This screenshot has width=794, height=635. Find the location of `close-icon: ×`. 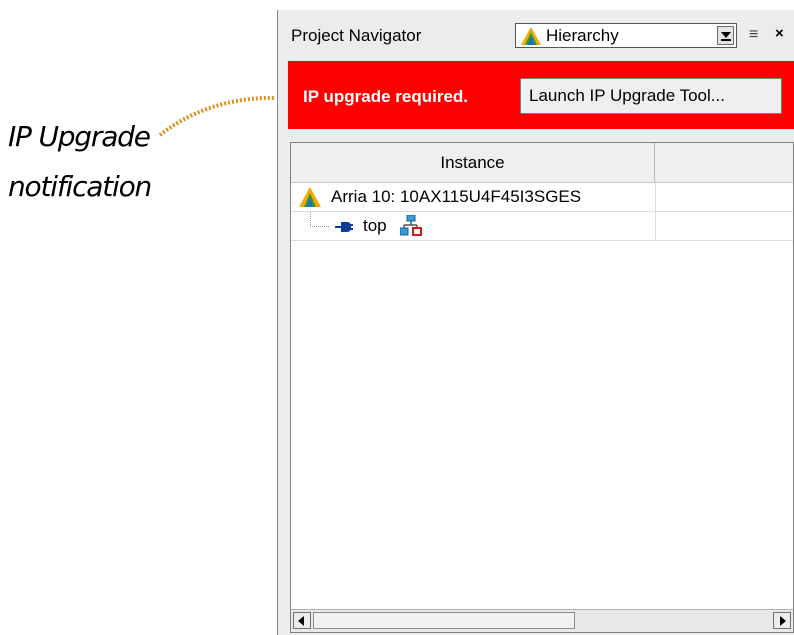

close-icon: × is located at coordinates (779, 33).